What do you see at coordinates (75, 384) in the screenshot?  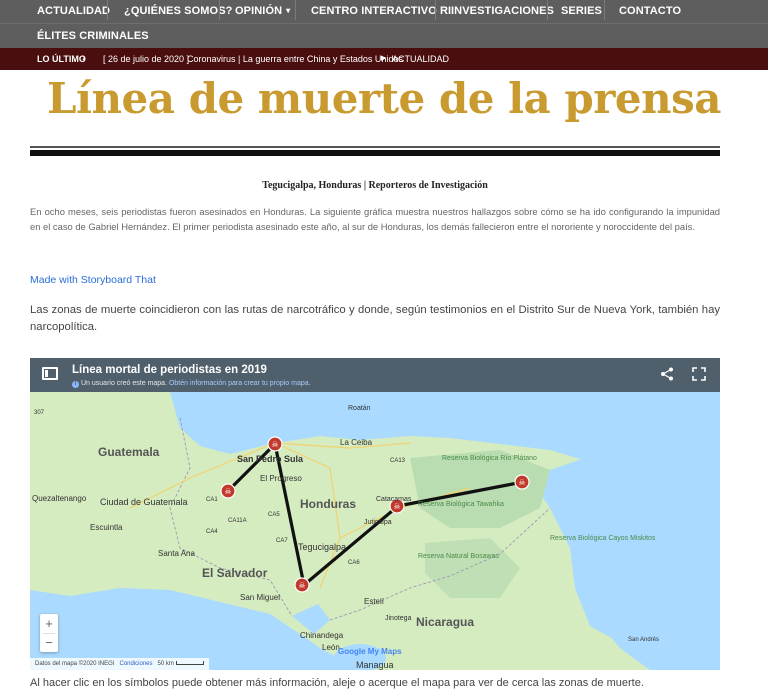 I see `info-icon: i` at bounding box center [75, 384].